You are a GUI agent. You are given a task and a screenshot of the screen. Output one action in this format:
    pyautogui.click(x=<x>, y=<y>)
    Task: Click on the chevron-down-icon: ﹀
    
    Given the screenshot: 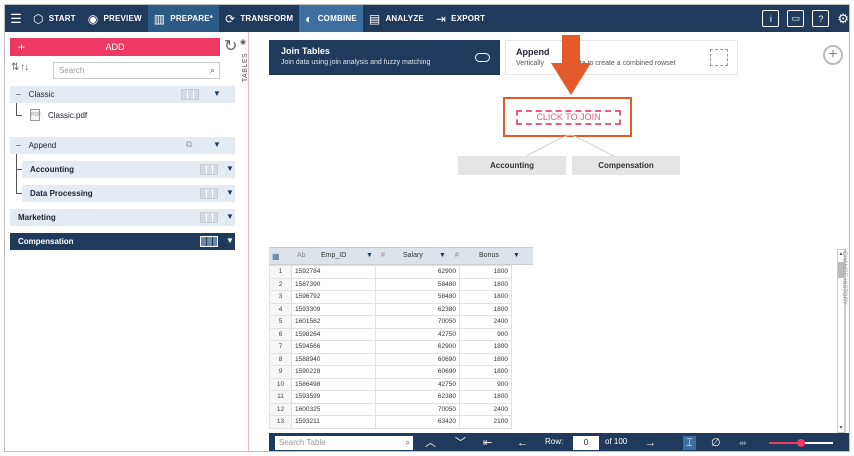 What is the action you would take?
    pyautogui.click(x=460, y=443)
    